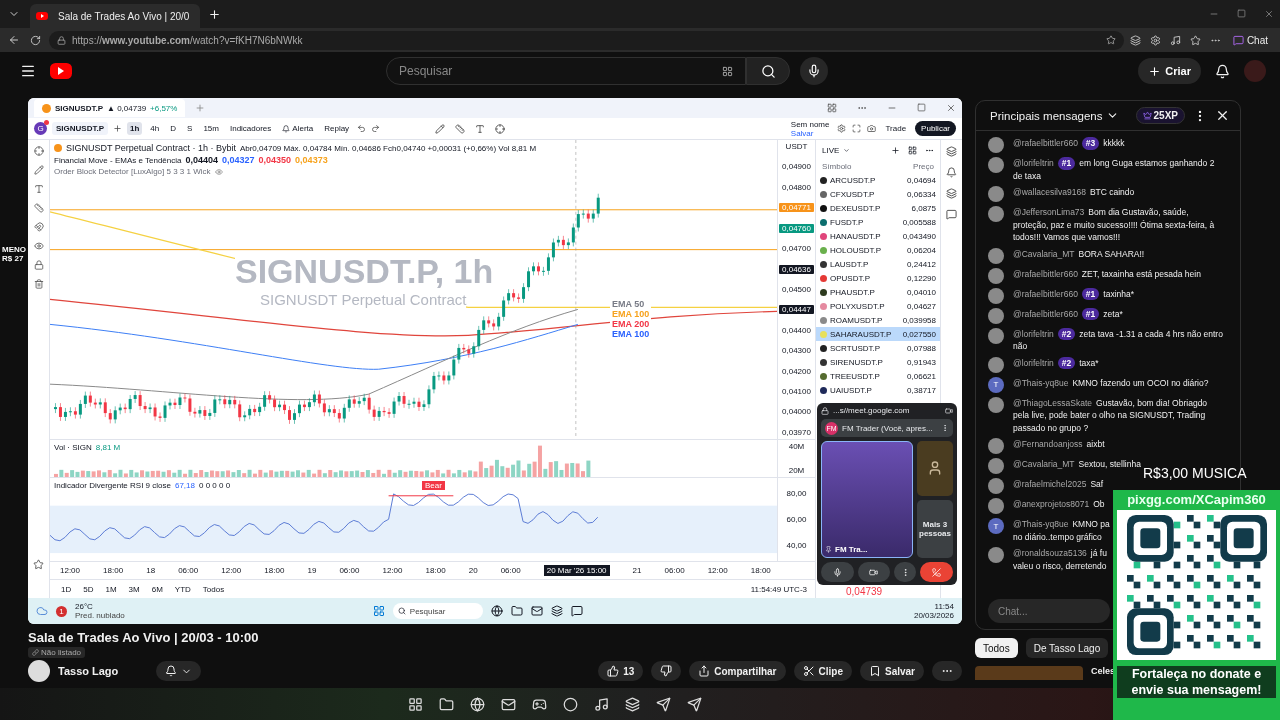 The image size is (1280, 720). I want to click on currency-label: USDT, so click(796, 146).